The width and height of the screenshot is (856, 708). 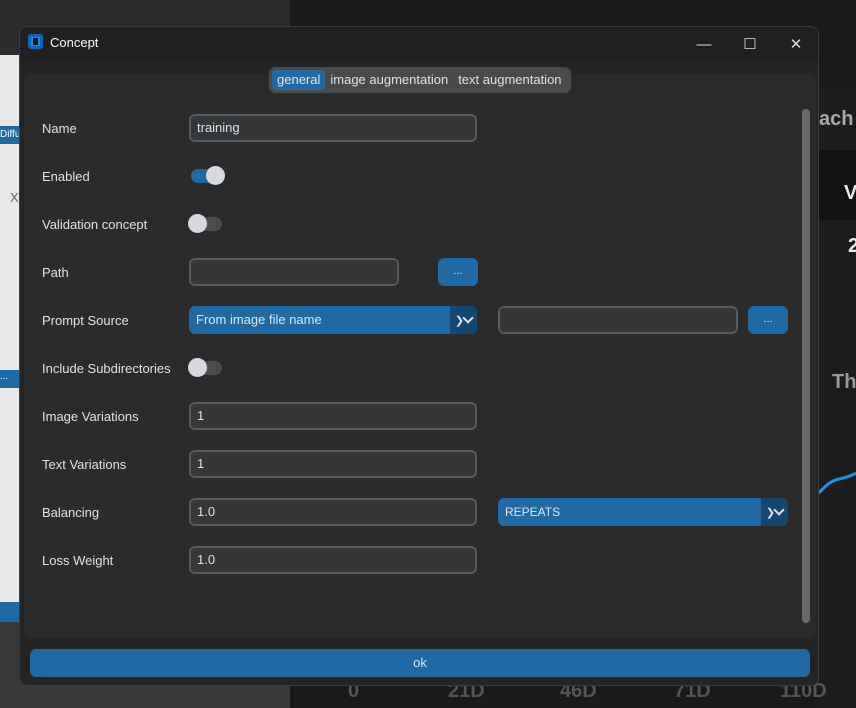 I want to click on loss-weight-label: Loss Weight, so click(x=78, y=560).